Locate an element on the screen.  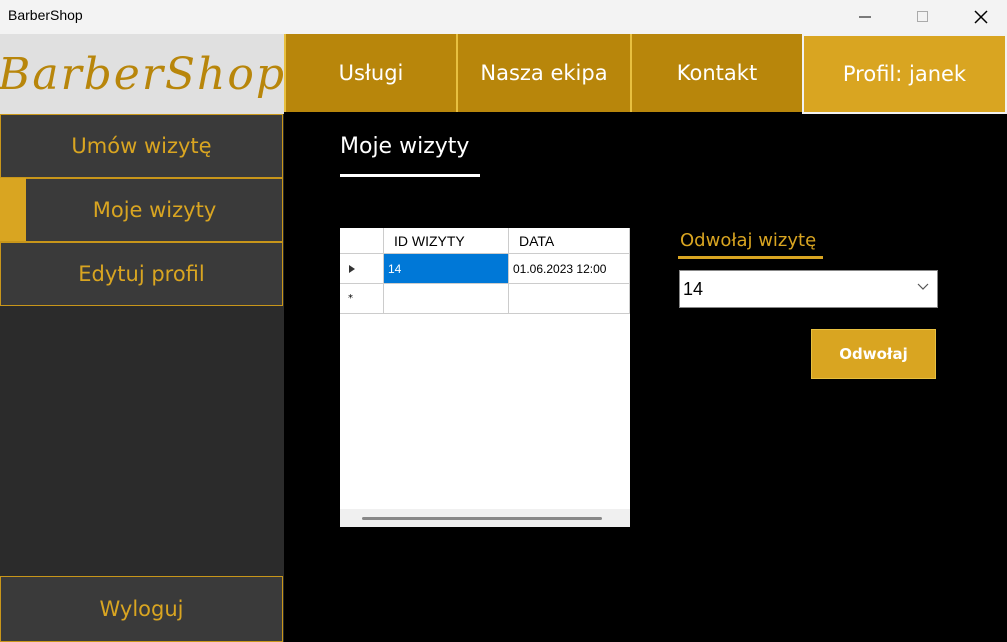
nav-uslugi-button: Usługi is located at coordinates (370, 73).